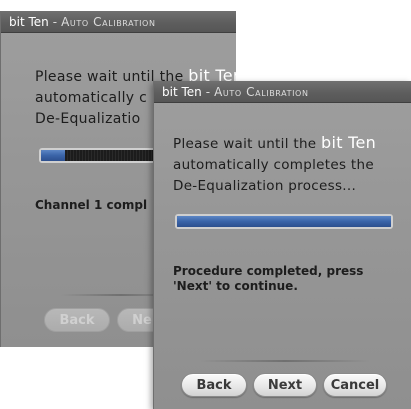 This screenshot has width=411, height=409. Describe the element at coordinates (91, 98) in the screenshot. I see `back-message-line2: automatically c` at that location.